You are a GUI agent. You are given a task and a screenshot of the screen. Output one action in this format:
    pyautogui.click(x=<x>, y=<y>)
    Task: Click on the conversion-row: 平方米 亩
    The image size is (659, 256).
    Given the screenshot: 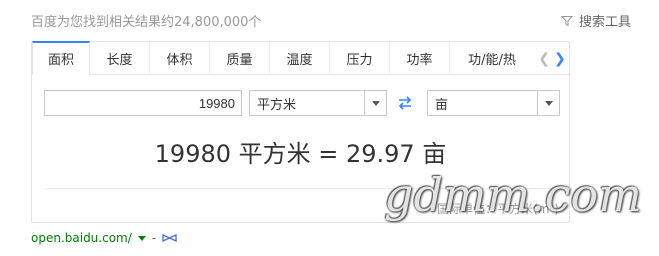 What is the action you would take?
    pyautogui.click(x=302, y=103)
    